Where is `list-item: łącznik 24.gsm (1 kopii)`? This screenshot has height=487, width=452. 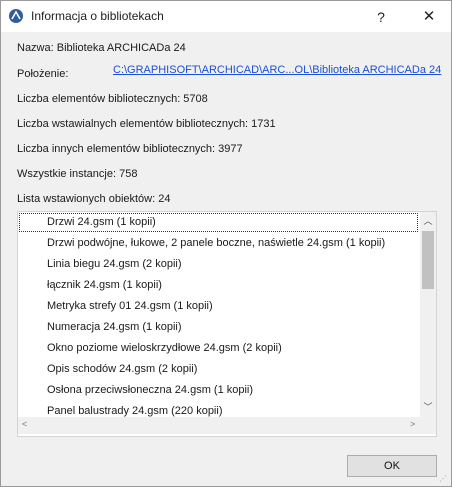
list-item: łącznik 24.gsm (1 kopii) is located at coordinates (218, 285).